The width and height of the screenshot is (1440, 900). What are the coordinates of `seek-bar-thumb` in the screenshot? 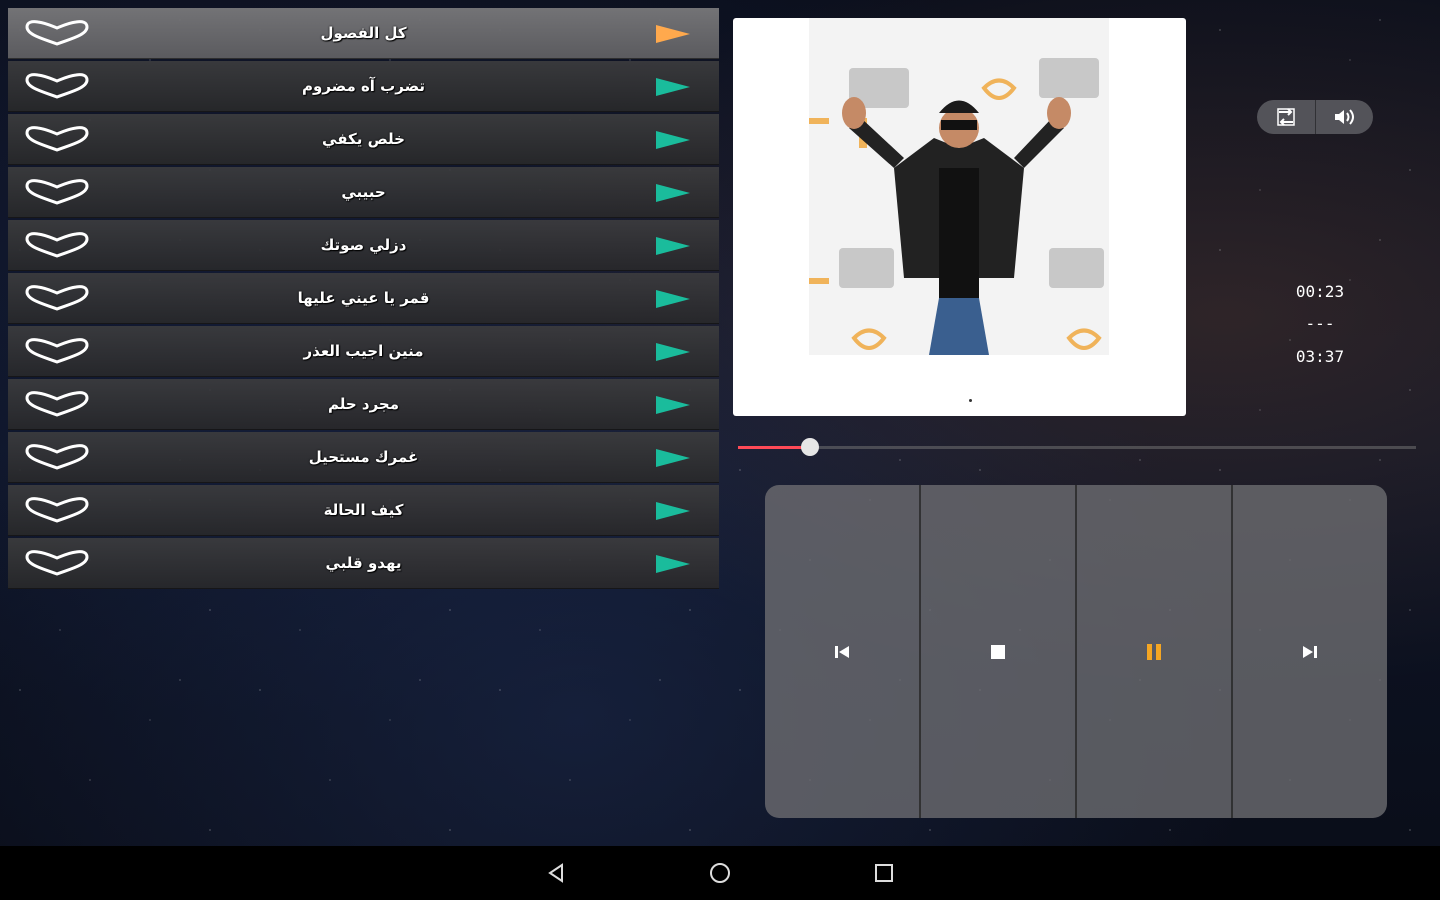 It's located at (809, 447).